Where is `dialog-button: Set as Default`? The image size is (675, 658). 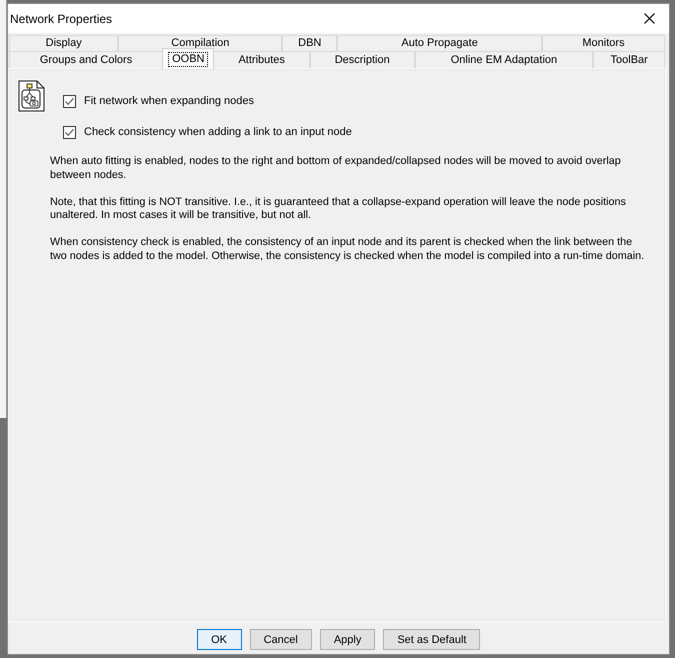
dialog-button: Set as Default is located at coordinates (431, 639).